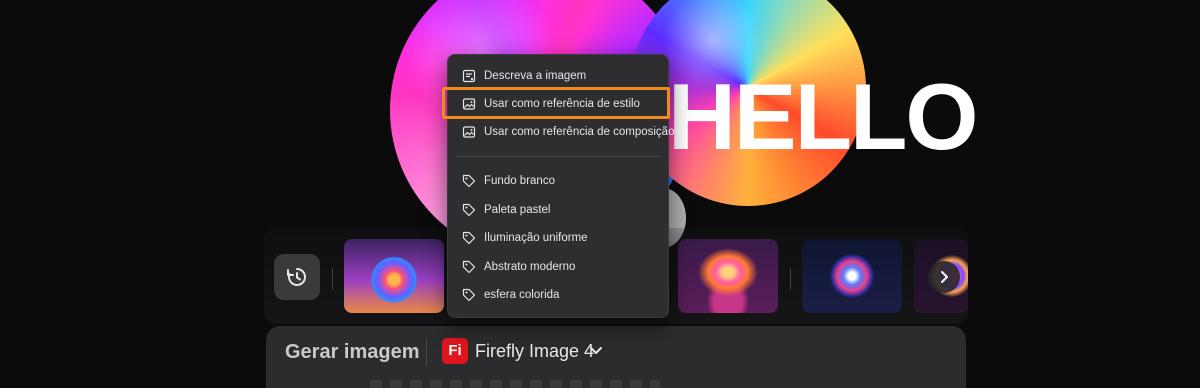 This screenshot has width=1200, height=388. What do you see at coordinates (596, 351) in the screenshot?
I see `chevron-down-icon` at bounding box center [596, 351].